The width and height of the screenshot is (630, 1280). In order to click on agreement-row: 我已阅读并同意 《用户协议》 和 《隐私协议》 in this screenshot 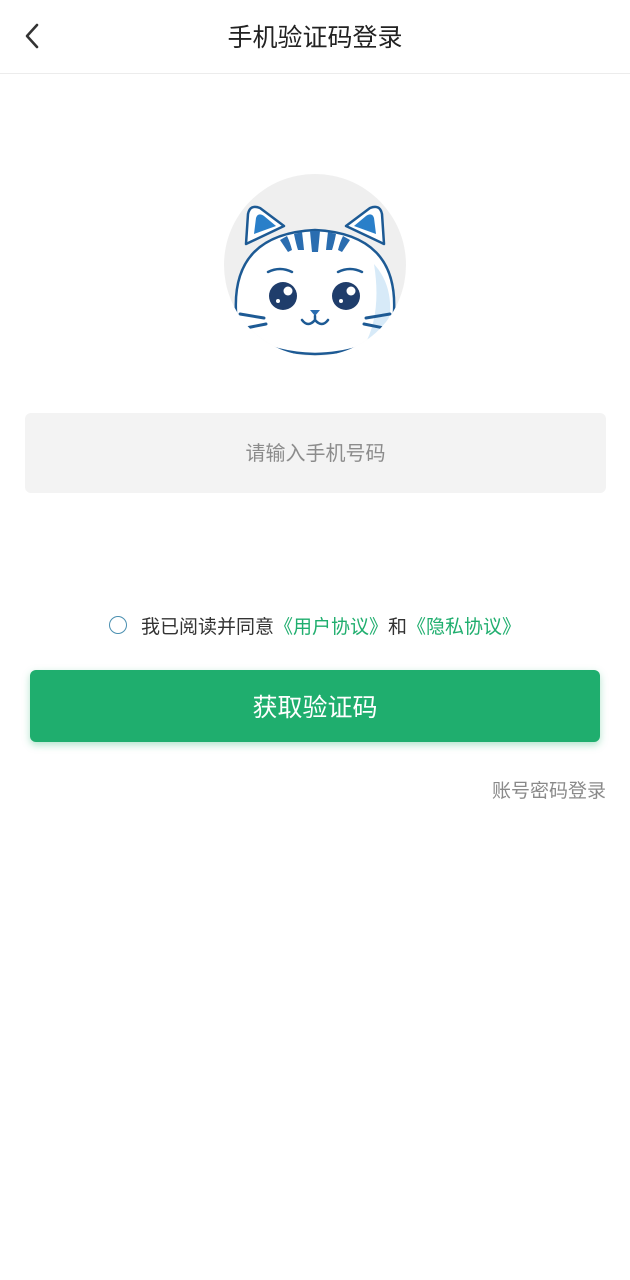, I will do `click(315, 625)`.